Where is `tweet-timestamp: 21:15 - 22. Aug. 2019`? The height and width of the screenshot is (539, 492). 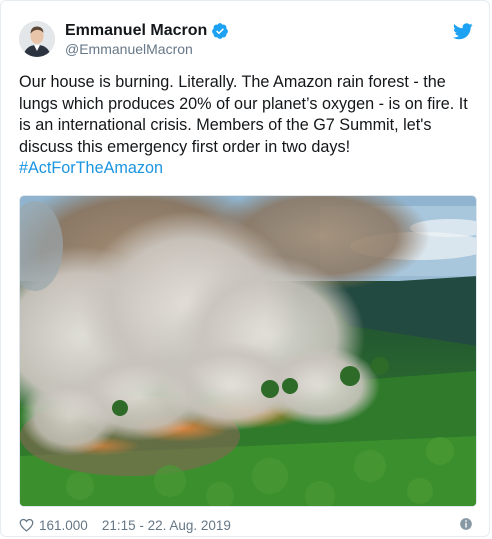 tweet-timestamp: 21:15 - 22. Aug. 2019 is located at coordinates (166, 525).